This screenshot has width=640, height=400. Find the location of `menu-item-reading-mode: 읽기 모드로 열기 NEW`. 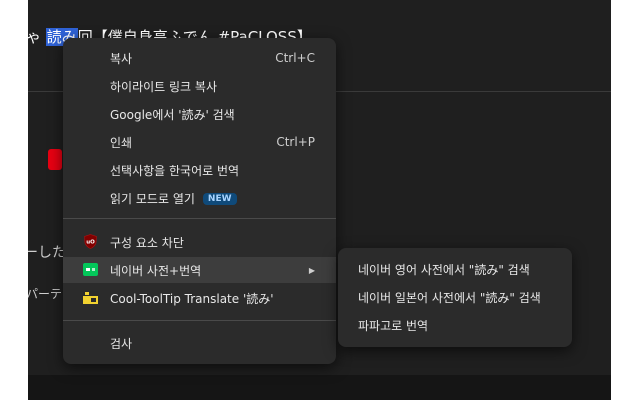

menu-item-reading-mode: 읽기 모드로 열기 NEW is located at coordinates (199, 198).